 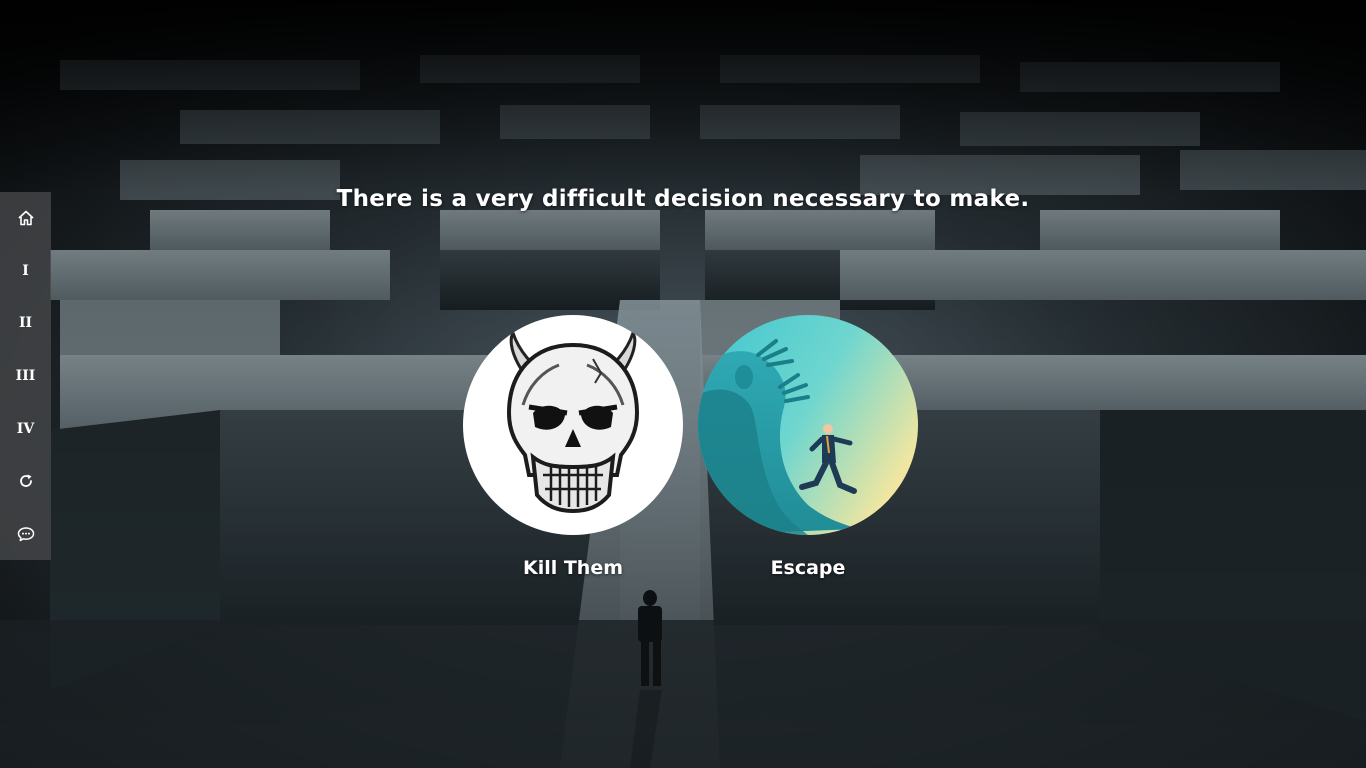 I want to click on sidebar-item-chapter-1: I, so click(x=25, y=271).